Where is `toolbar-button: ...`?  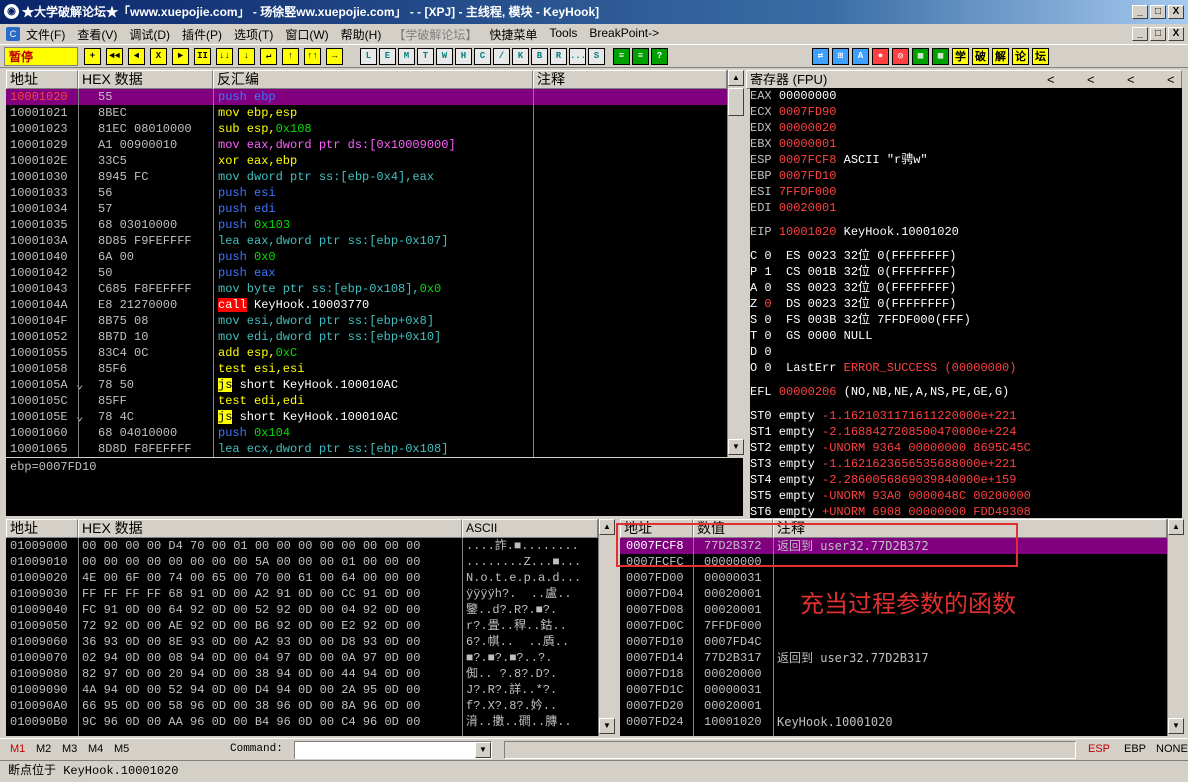 toolbar-button: ... is located at coordinates (577, 56).